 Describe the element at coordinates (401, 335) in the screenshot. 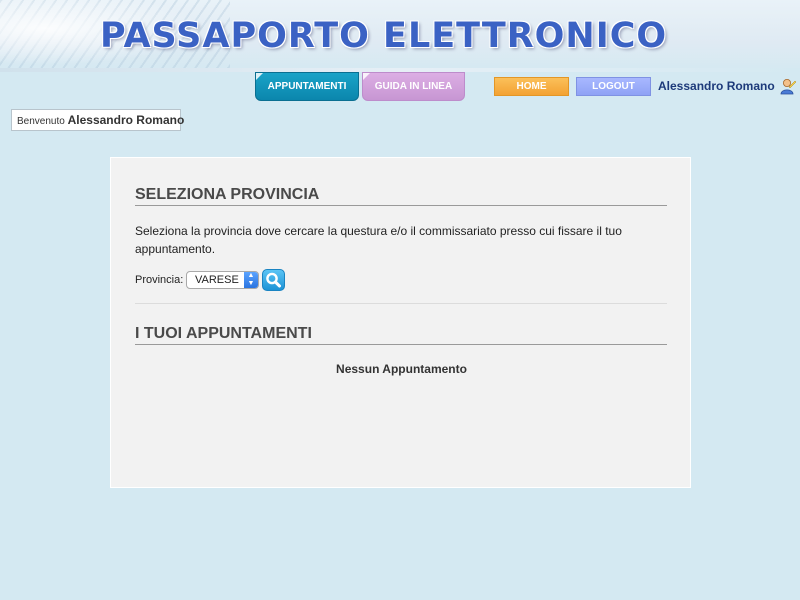

I see `section-title-appuntamenti: I TUOI APPUNTAMENTI` at that location.